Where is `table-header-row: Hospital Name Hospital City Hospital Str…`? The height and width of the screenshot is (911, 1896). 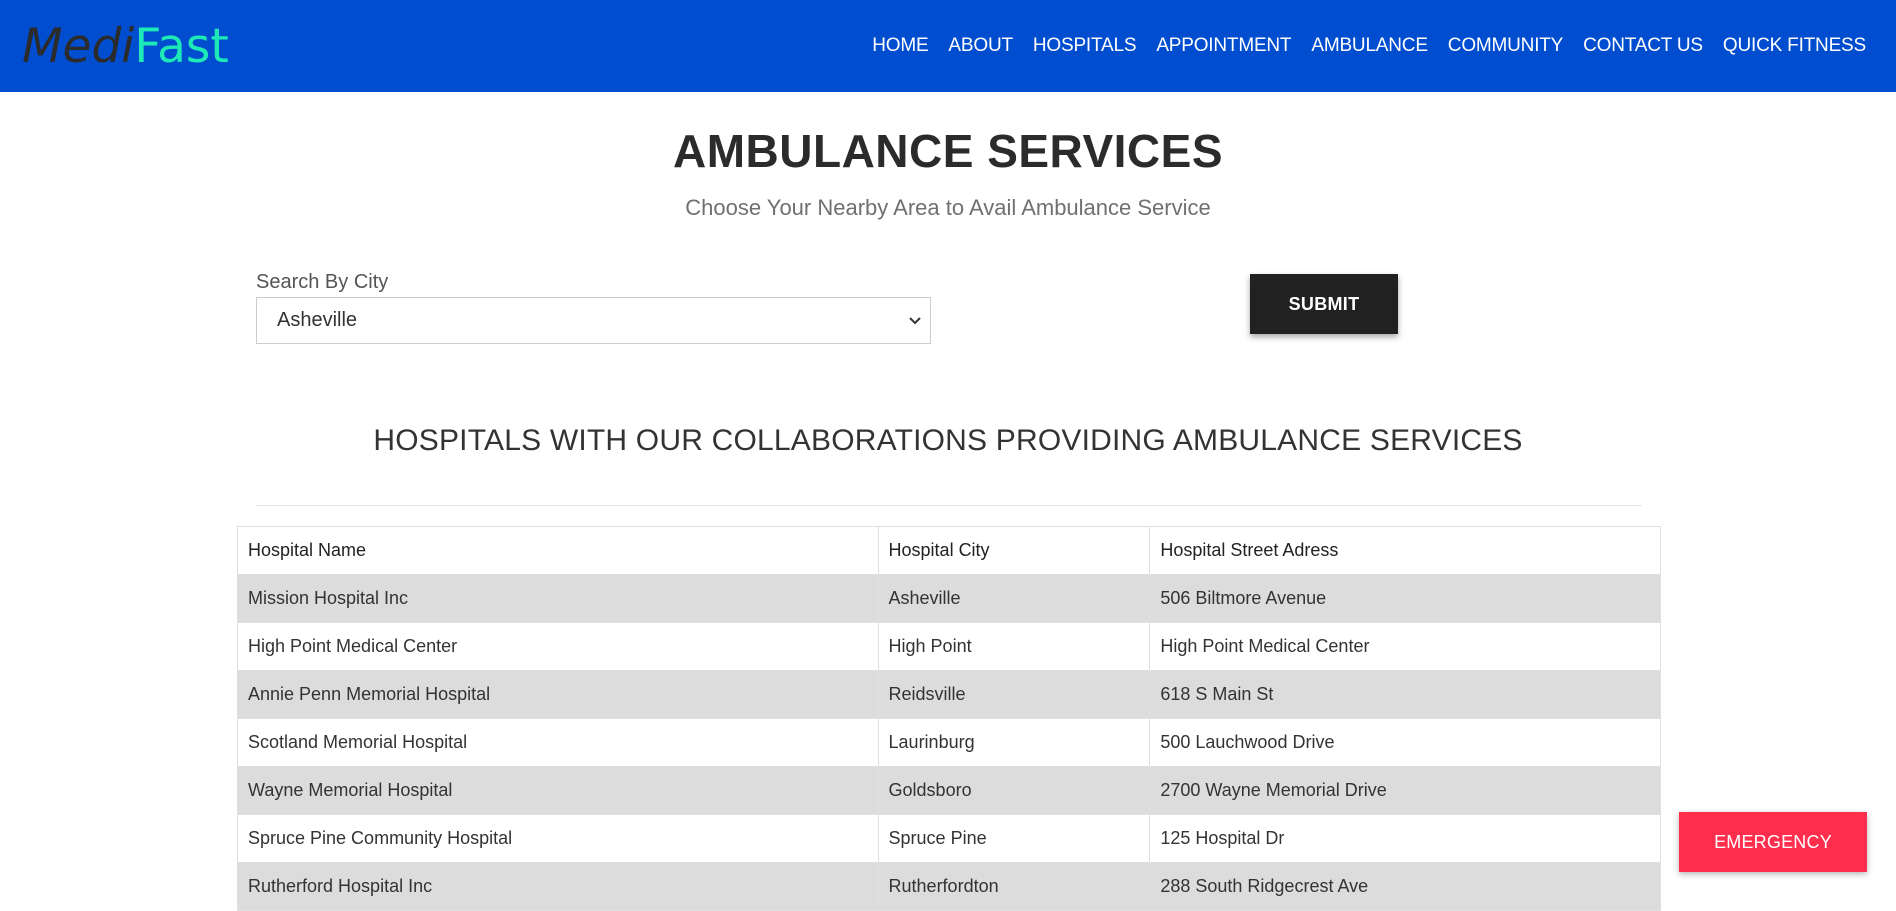
table-header-row: Hospital Name Hospital City Hospital Str… is located at coordinates (949, 550).